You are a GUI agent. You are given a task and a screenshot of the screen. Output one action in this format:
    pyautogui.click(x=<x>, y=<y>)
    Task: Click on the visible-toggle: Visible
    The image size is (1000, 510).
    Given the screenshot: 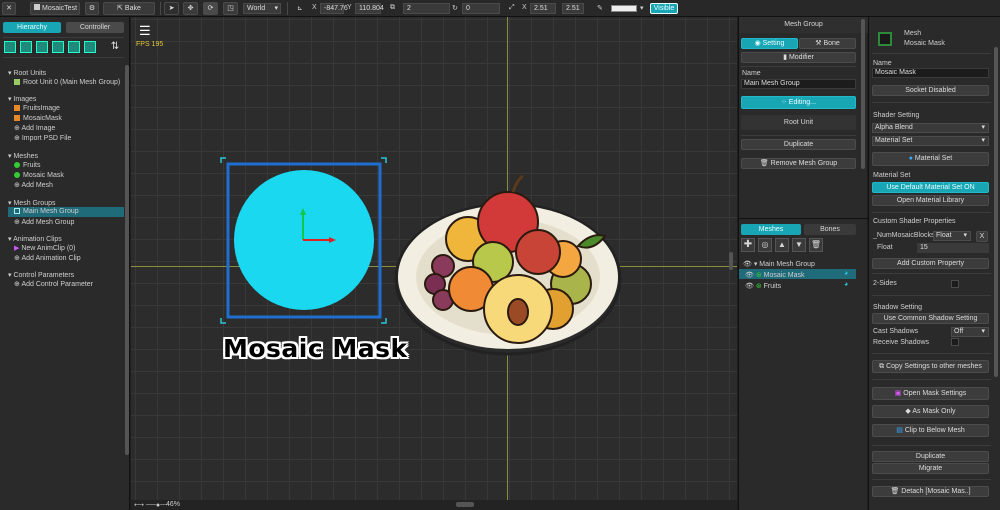 What is the action you would take?
    pyautogui.click(x=664, y=8)
    